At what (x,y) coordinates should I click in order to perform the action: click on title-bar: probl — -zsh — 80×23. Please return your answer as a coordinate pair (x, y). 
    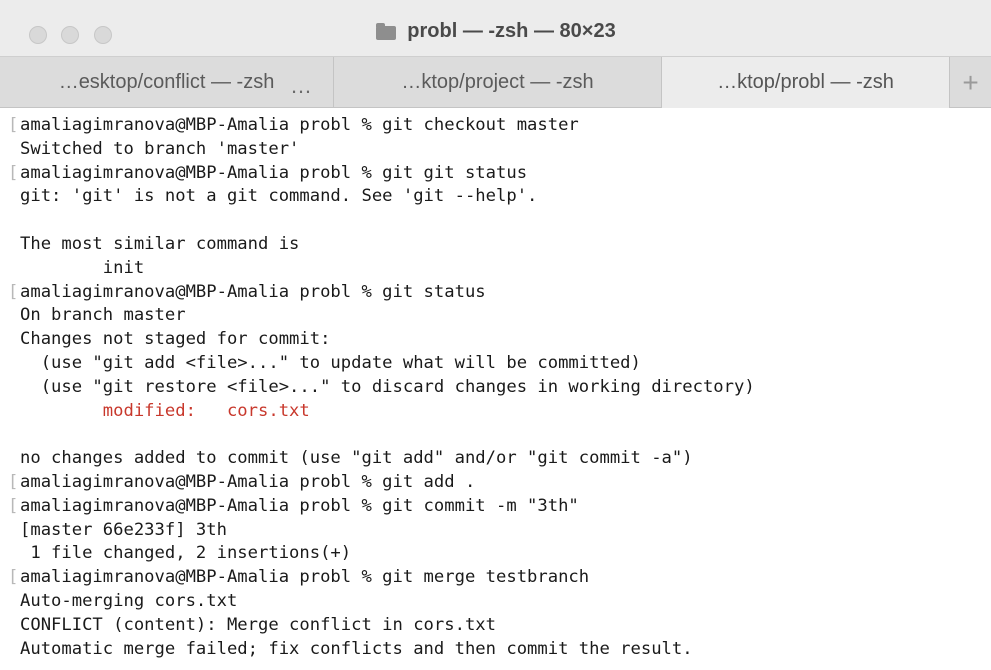
    Looking at the image, I should click on (495, 28).